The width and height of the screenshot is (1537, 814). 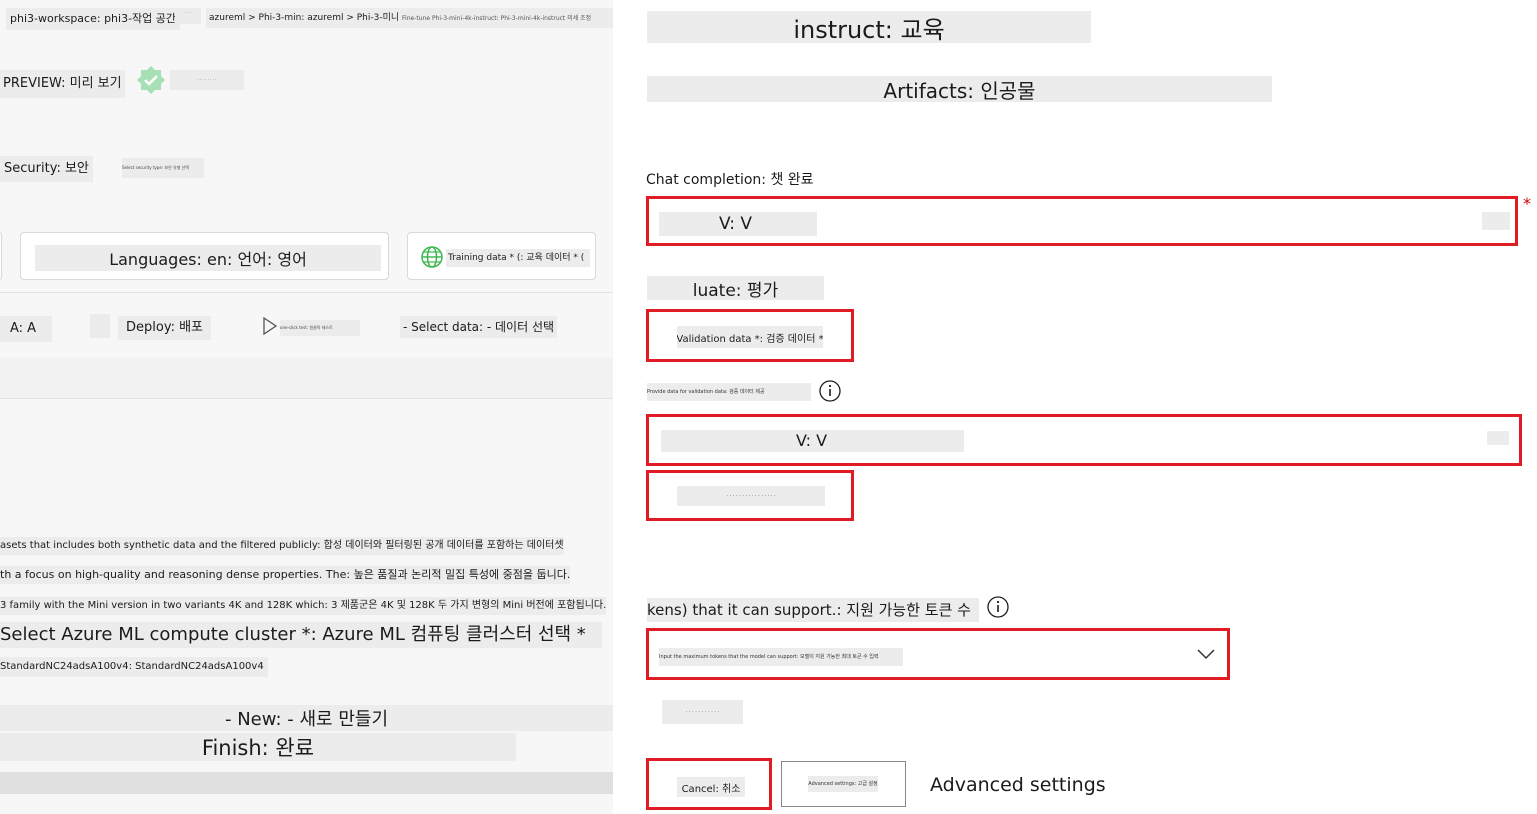 I want to click on step-select-data: - Select data: - 데이터 선택, so click(x=479, y=327).